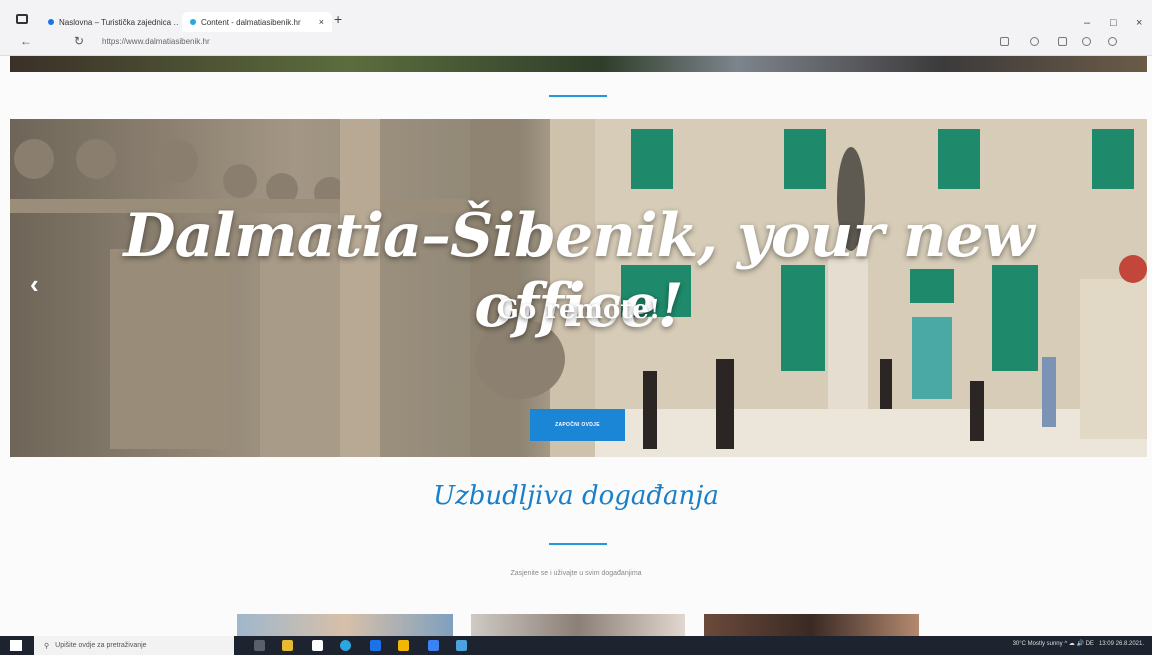  I want to click on search-icon: ⚲, so click(47, 646).